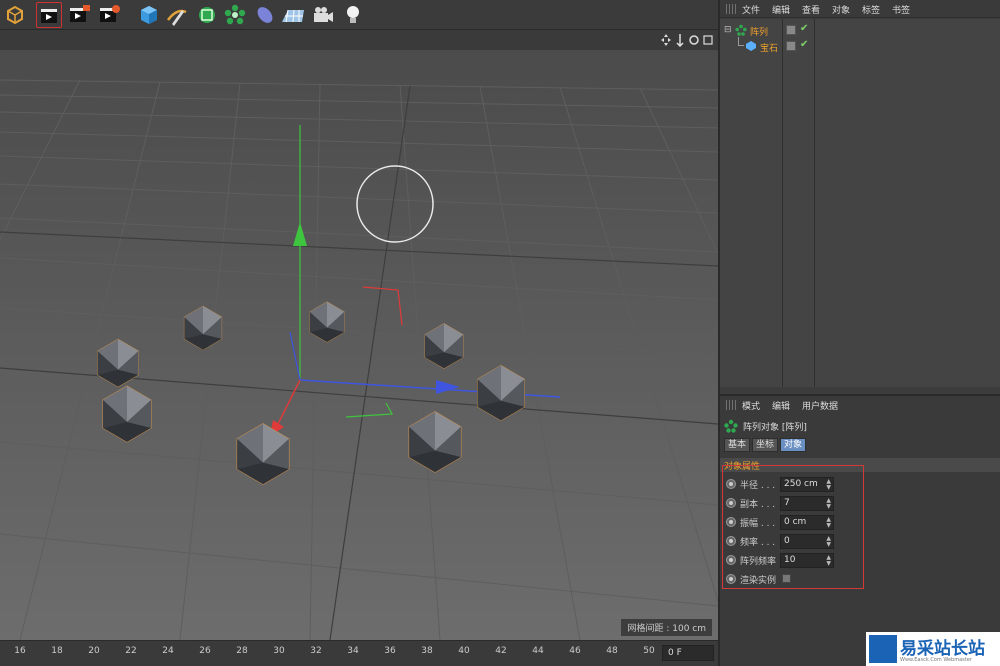  Describe the element at coordinates (649, 651) in the screenshot. I see `timeline-tick: 50` at that location.